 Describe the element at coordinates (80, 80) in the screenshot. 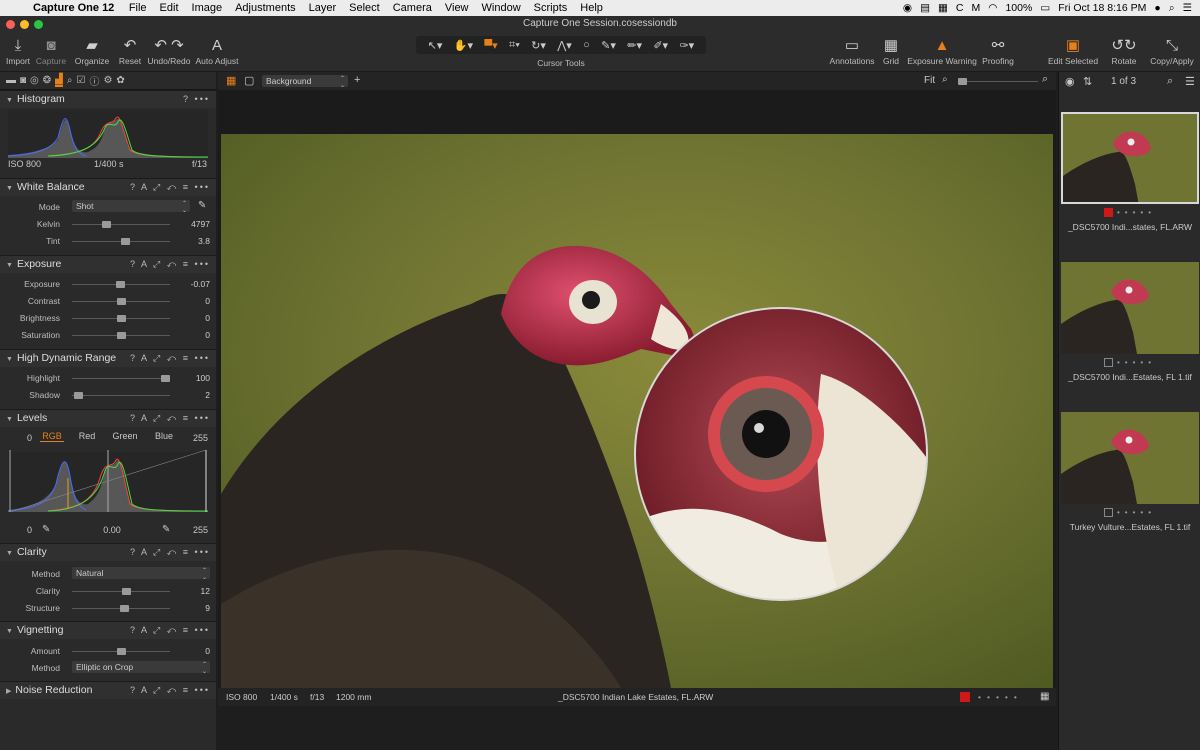

I see `adjustments-tab-icon: ☑` at that location.